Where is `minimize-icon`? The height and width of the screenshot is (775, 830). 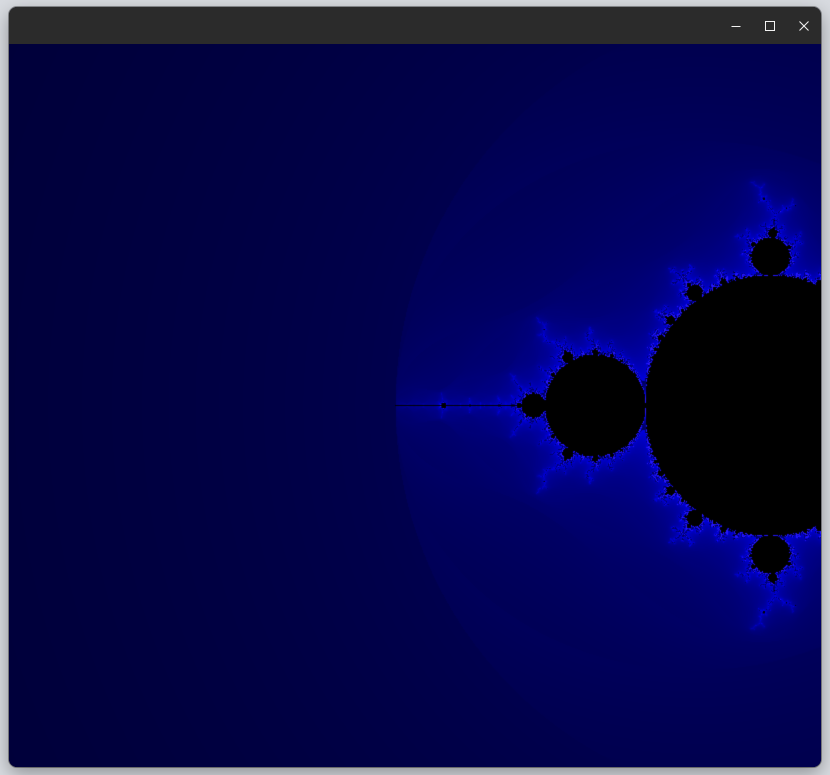 minimize-icon is located at coordinates (736, 26).